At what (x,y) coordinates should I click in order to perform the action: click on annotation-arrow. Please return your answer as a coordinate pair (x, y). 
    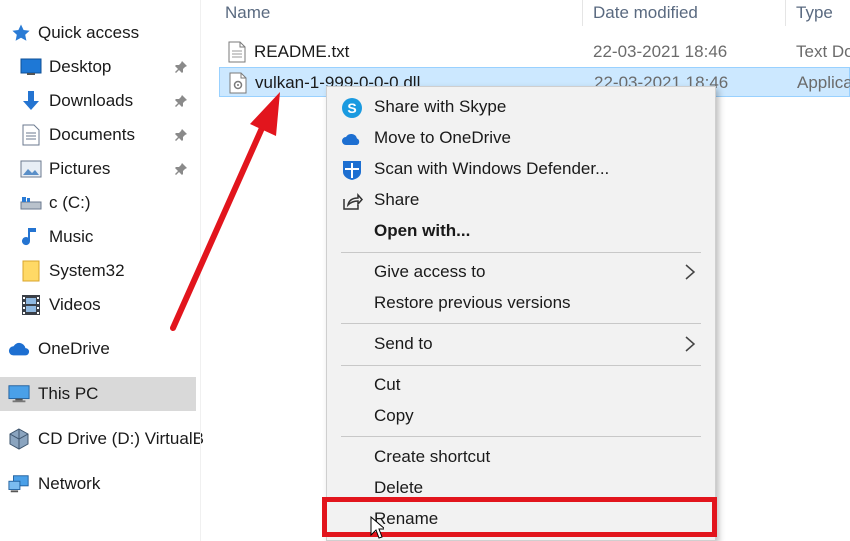
    Looking at the image, I should click on (225, 211).